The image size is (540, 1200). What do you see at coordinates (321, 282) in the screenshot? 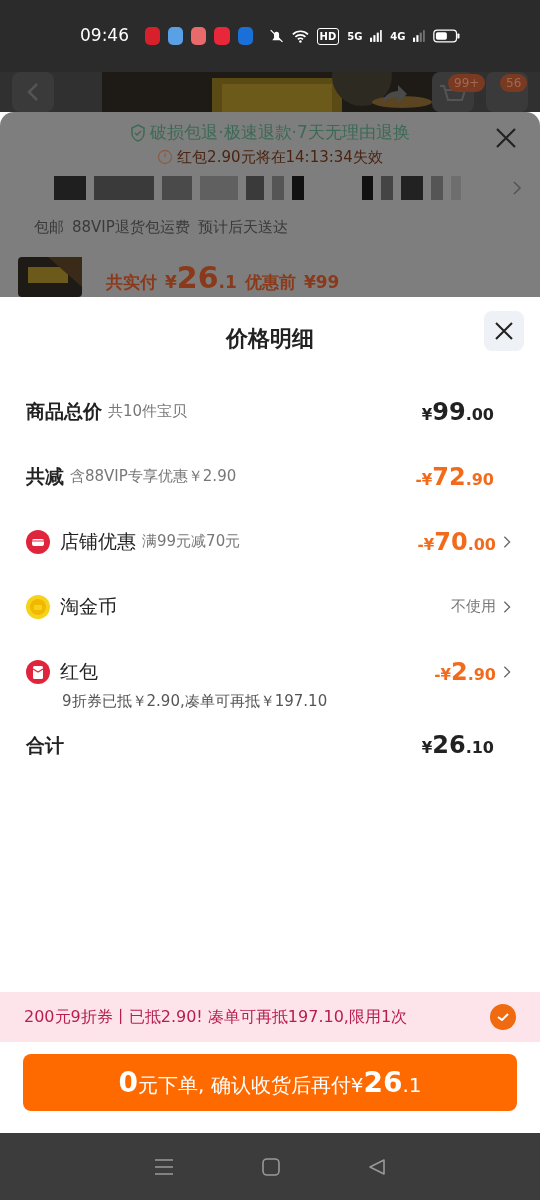
I see `before-price: ¥99` at bounding box center [321, 282].